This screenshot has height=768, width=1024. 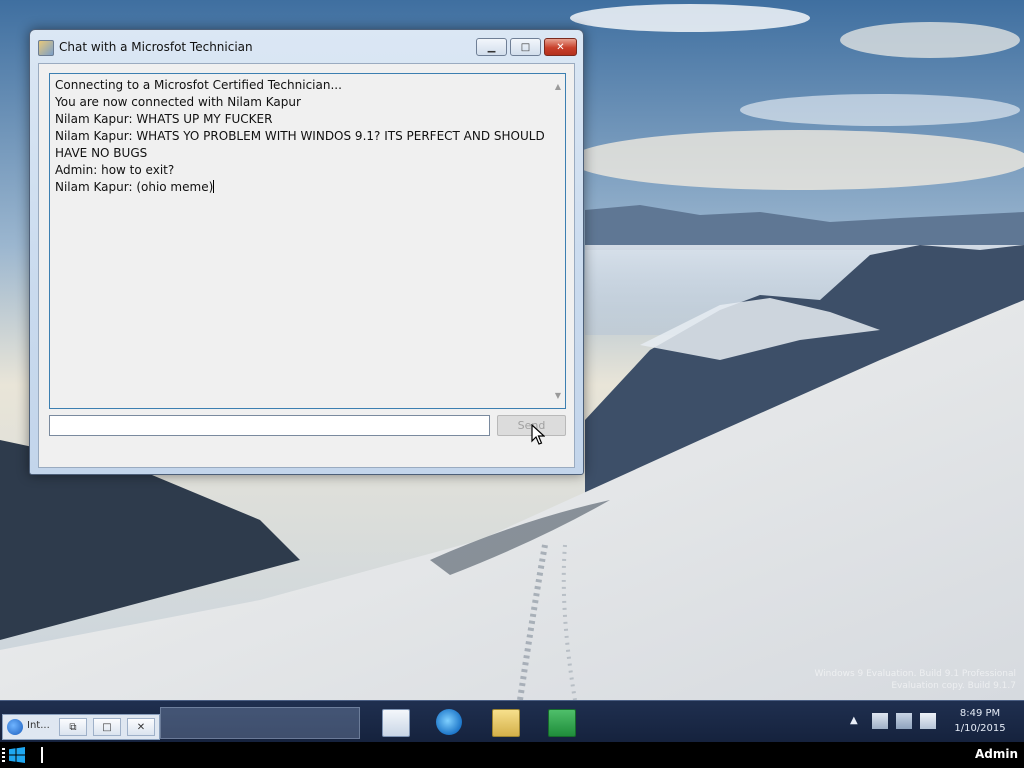 I want to click on store-icon, so click(x=562, y=723).